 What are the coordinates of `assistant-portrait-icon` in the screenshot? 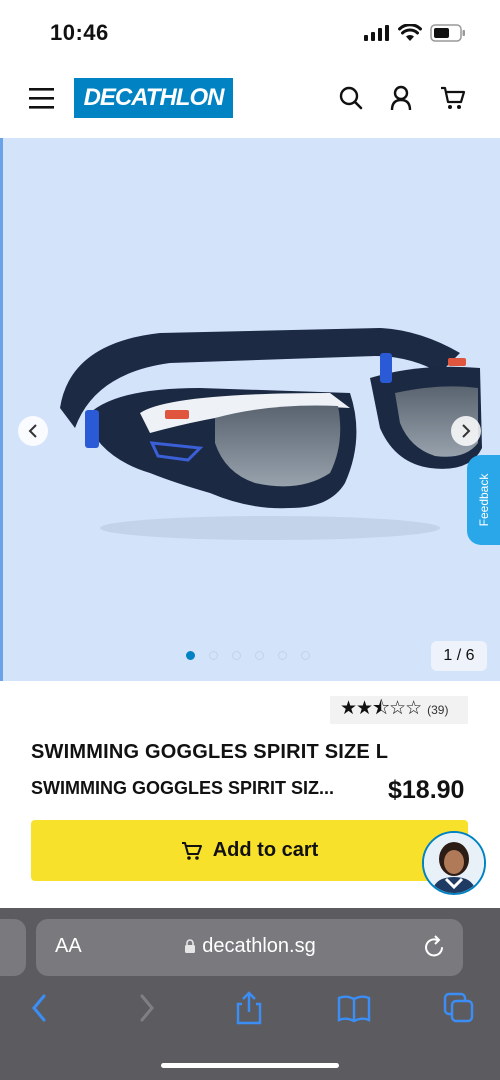 It's located at (454, 863).